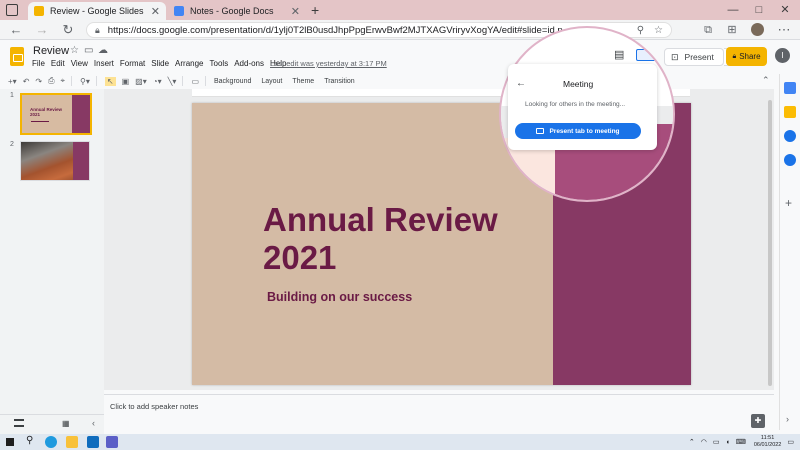  Describe the element at coordinates (19, 423) in the screenshot. I see `list-view-icon` at that location.